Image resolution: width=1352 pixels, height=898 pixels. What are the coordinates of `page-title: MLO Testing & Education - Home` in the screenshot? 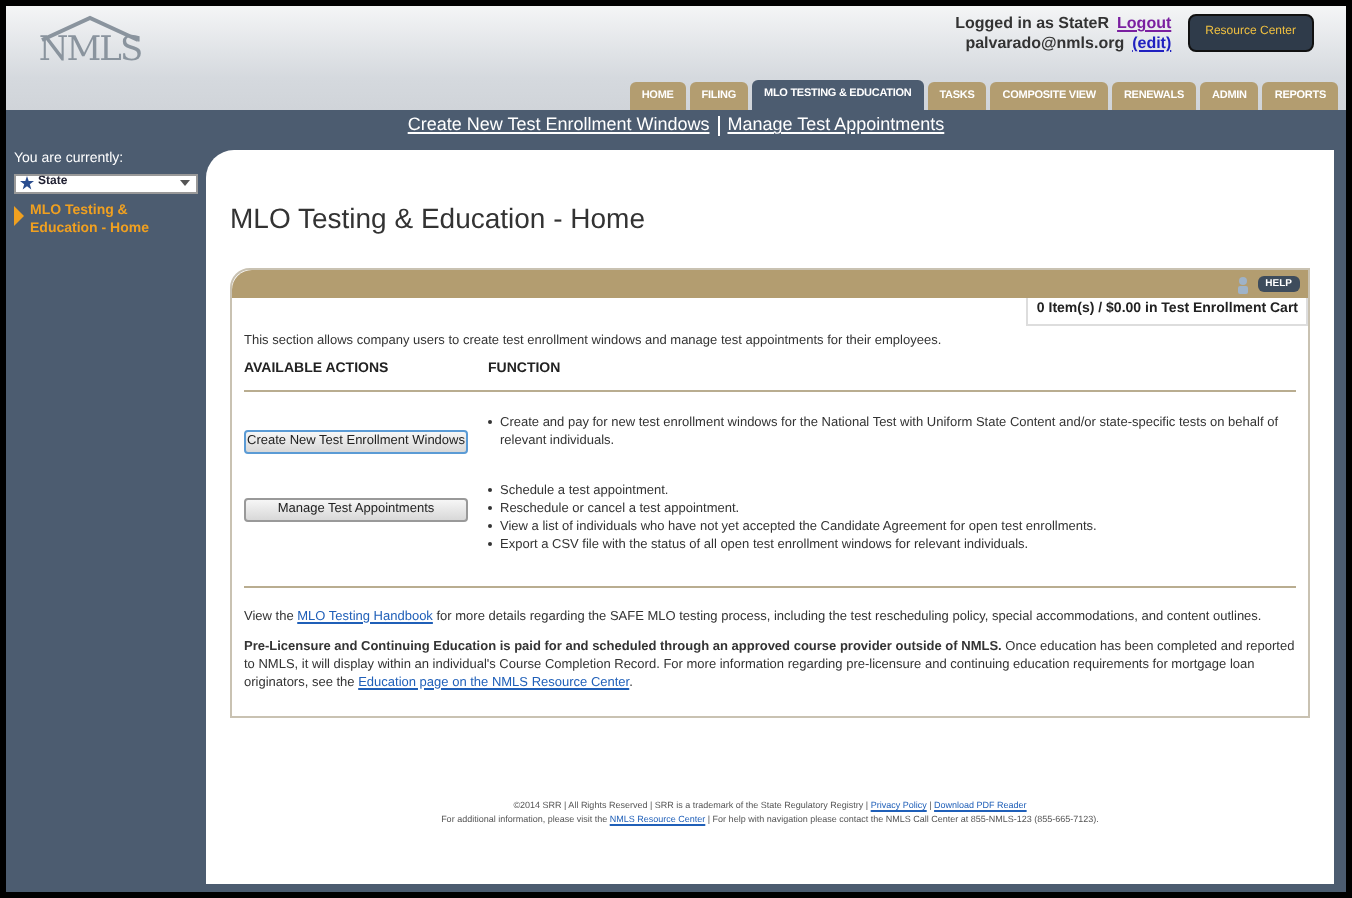 It's located at (439, 219).